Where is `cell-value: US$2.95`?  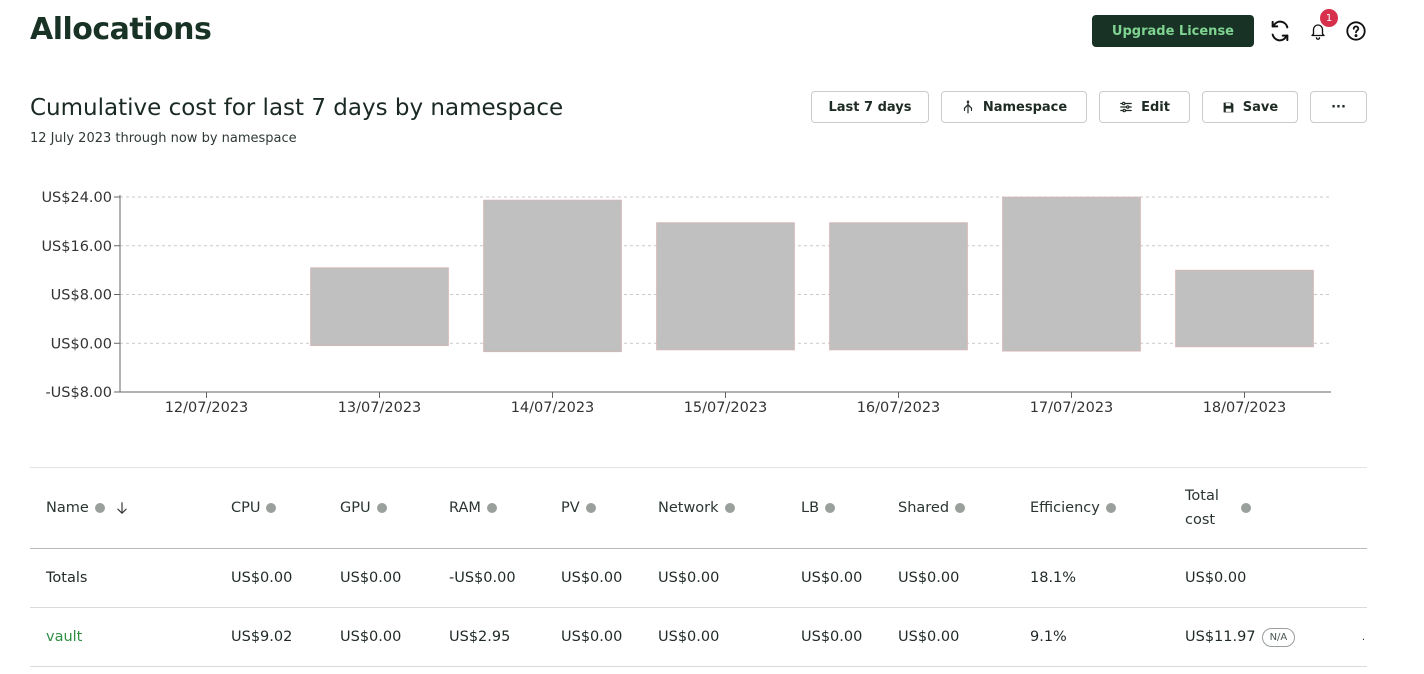 cell-value: US$2.95 is located at coordinates (480, 637).